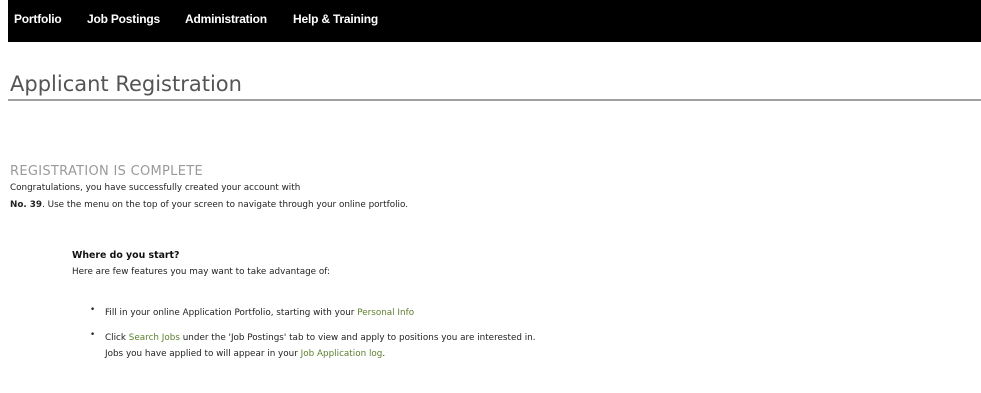 The image size is (981, 393). Describe the element at coordinates (26, 205) in the screenshot. I see `organization-number: No. 39` at that location.